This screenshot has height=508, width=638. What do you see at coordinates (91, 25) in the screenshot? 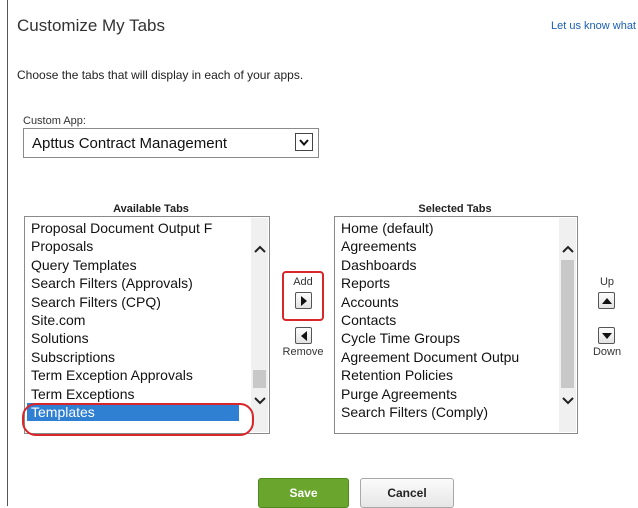
I see `page-title: Customize My Tabs` at bounding box center [91, 25].